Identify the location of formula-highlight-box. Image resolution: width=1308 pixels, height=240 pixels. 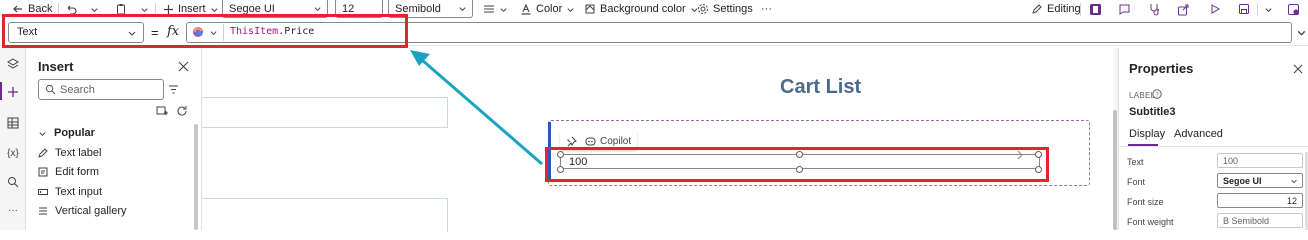
(205, 31).